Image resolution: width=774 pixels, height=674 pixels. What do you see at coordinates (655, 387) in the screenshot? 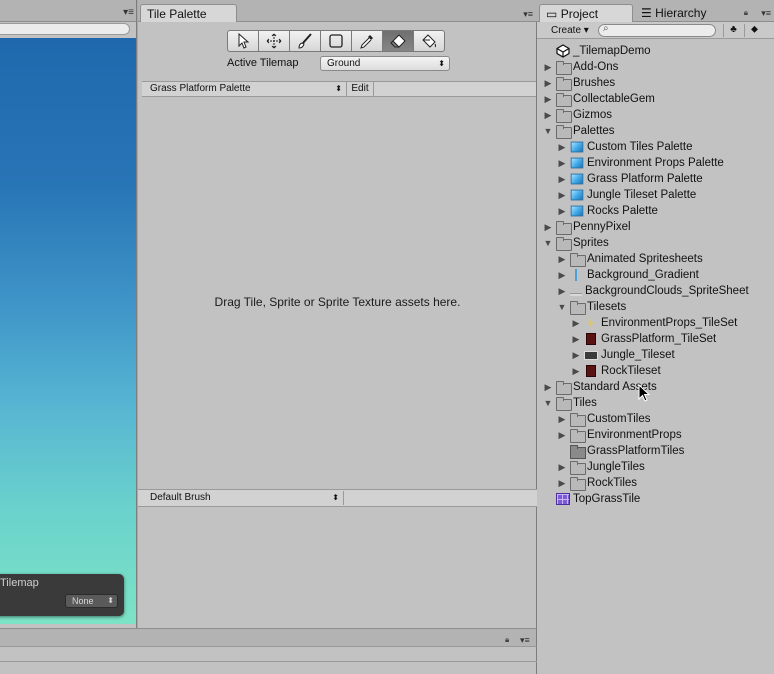
I see `tree-item: ▶ Standard Assets` at bounding box center [655, 387].